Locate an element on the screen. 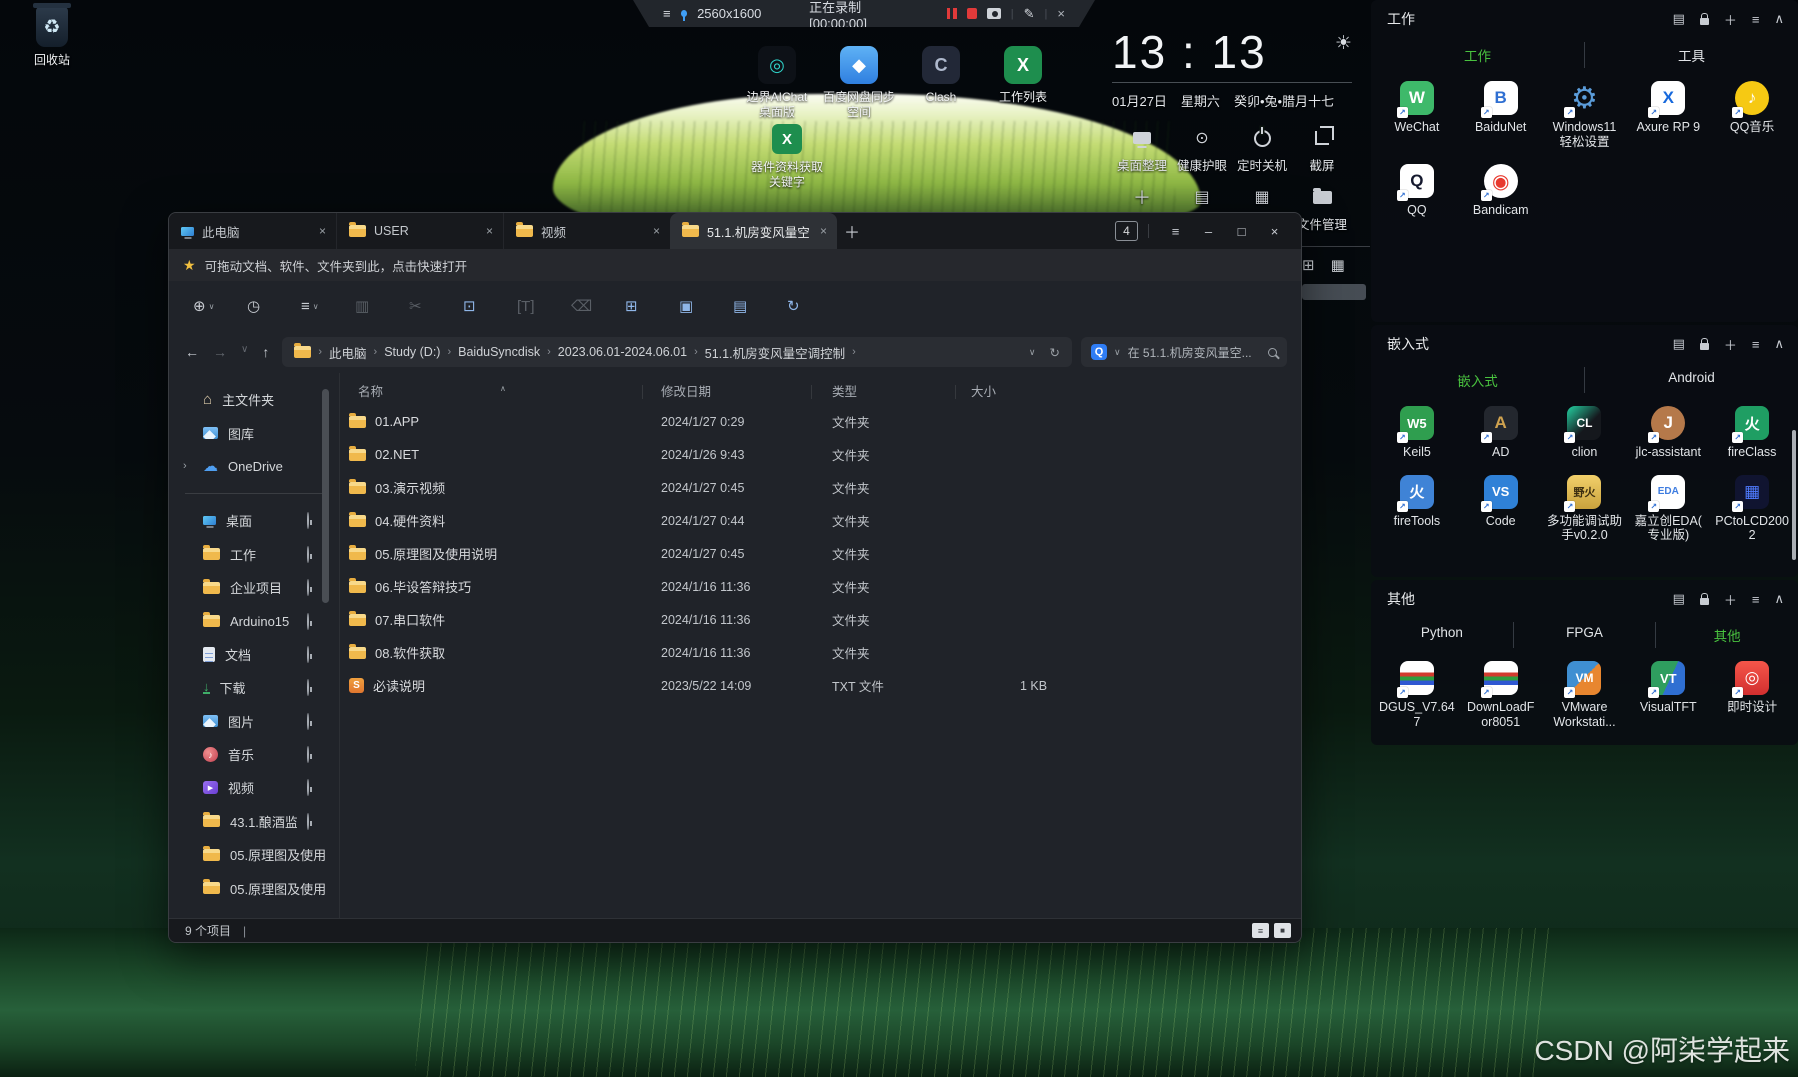 This screenshot has height=1077, width=1798. toolbar-properties-icon: ▤ is located at coordinates (760, 306).